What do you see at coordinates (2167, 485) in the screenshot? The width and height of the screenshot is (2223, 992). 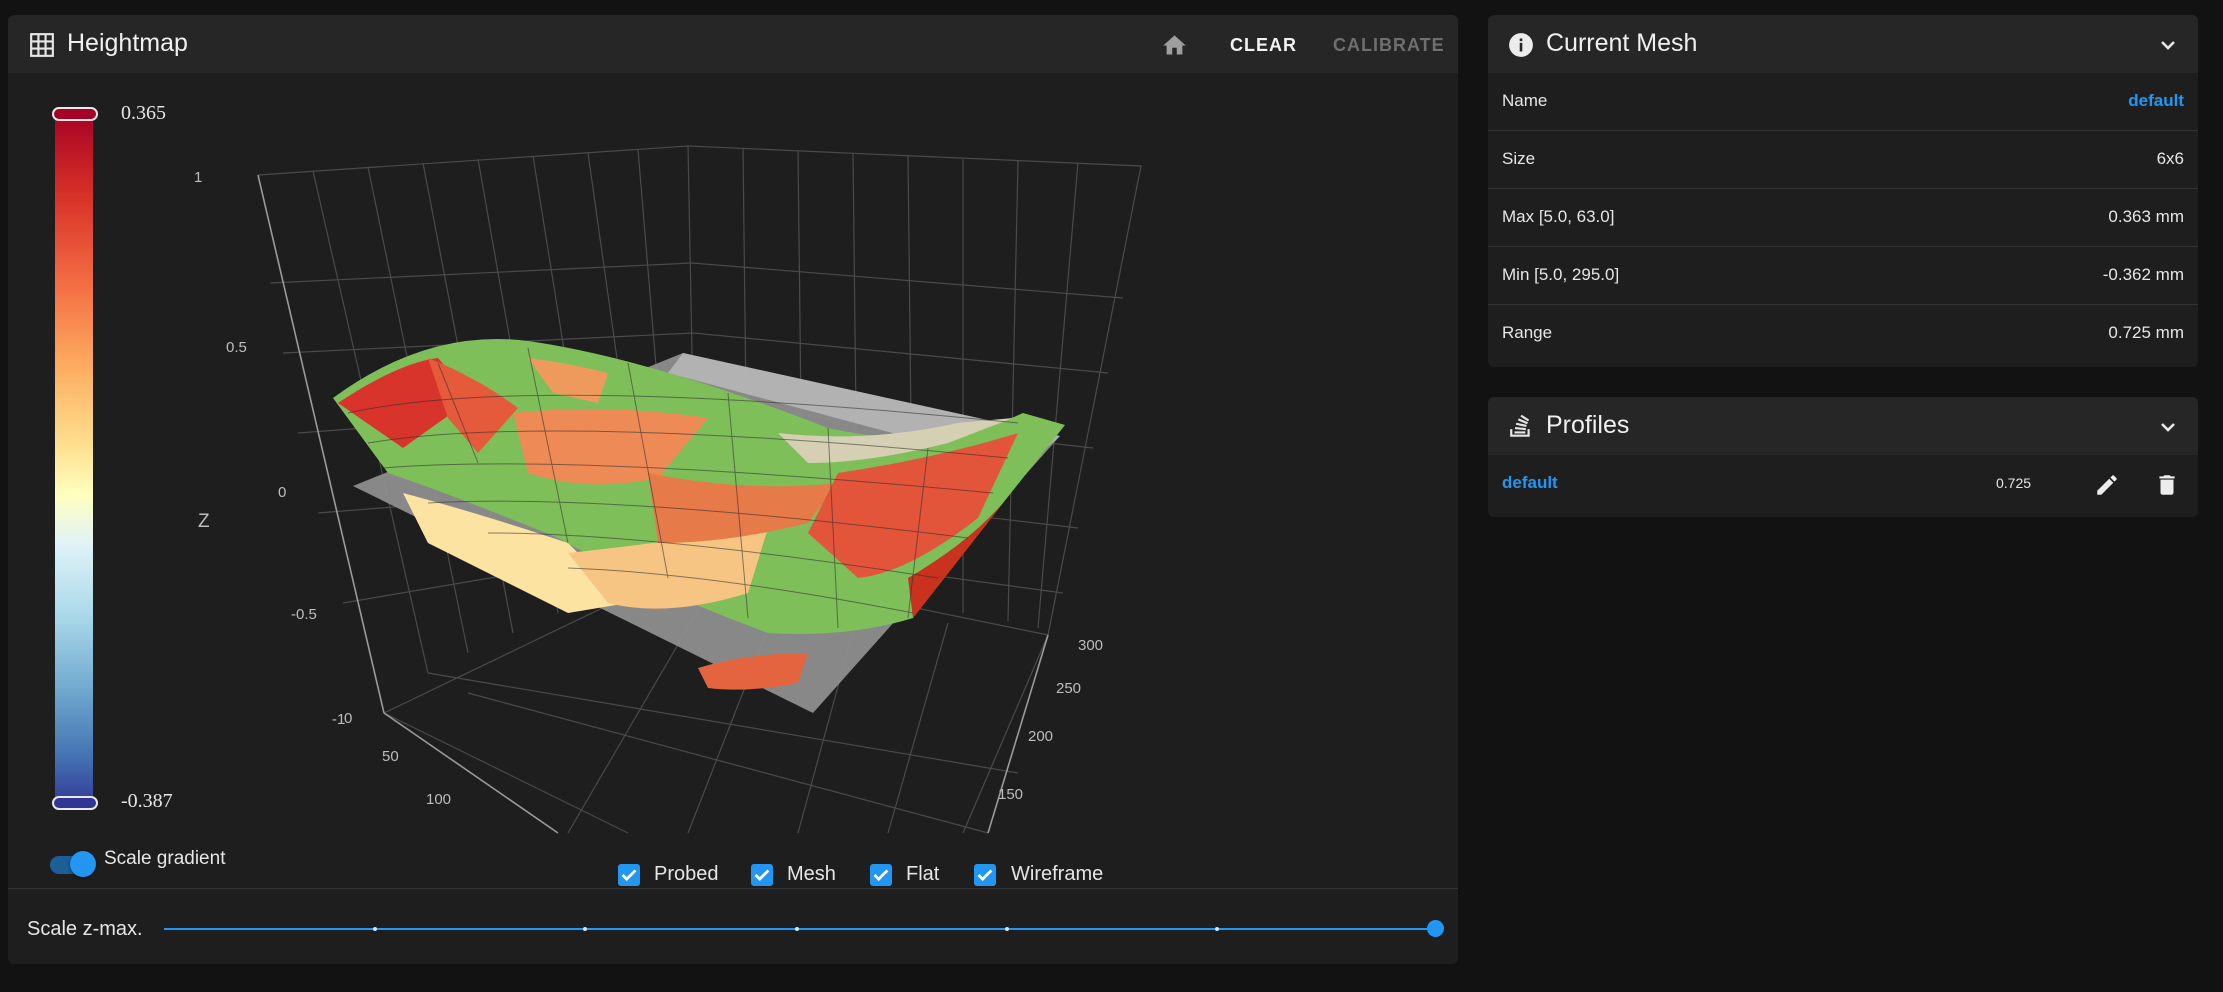 I see `trash-icon` at bounding box center [2167, 485].